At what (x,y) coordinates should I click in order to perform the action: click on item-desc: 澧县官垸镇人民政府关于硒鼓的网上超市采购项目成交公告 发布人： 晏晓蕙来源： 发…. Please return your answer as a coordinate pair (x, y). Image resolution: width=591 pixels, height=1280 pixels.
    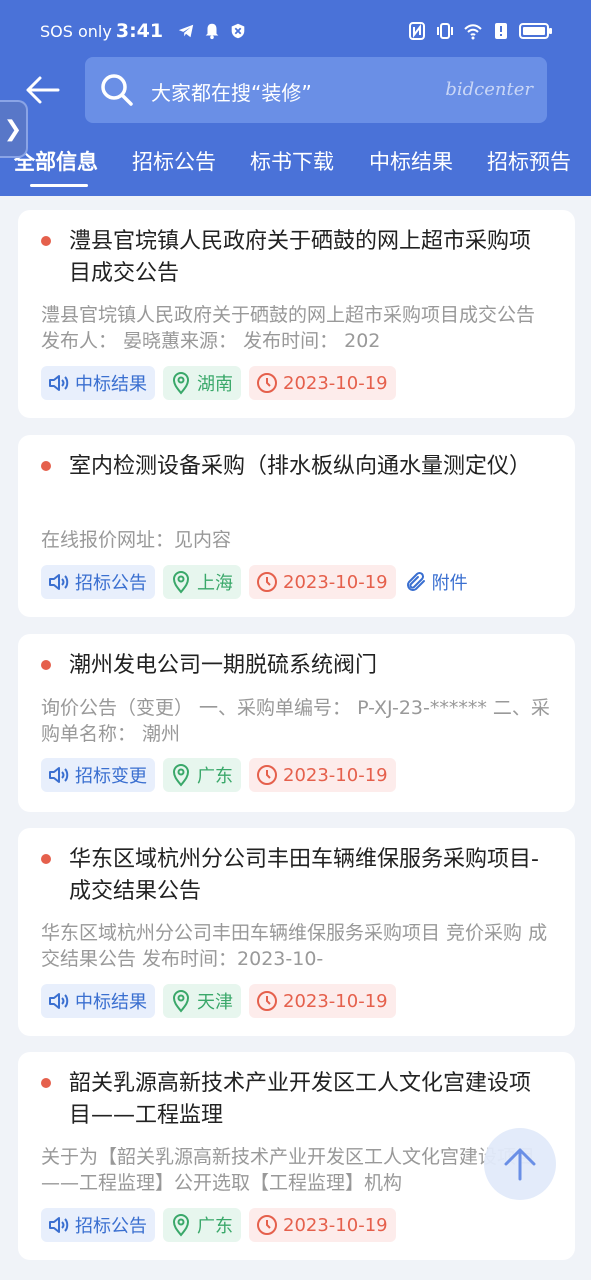
    Looking at the image, I should click on (288, 328).